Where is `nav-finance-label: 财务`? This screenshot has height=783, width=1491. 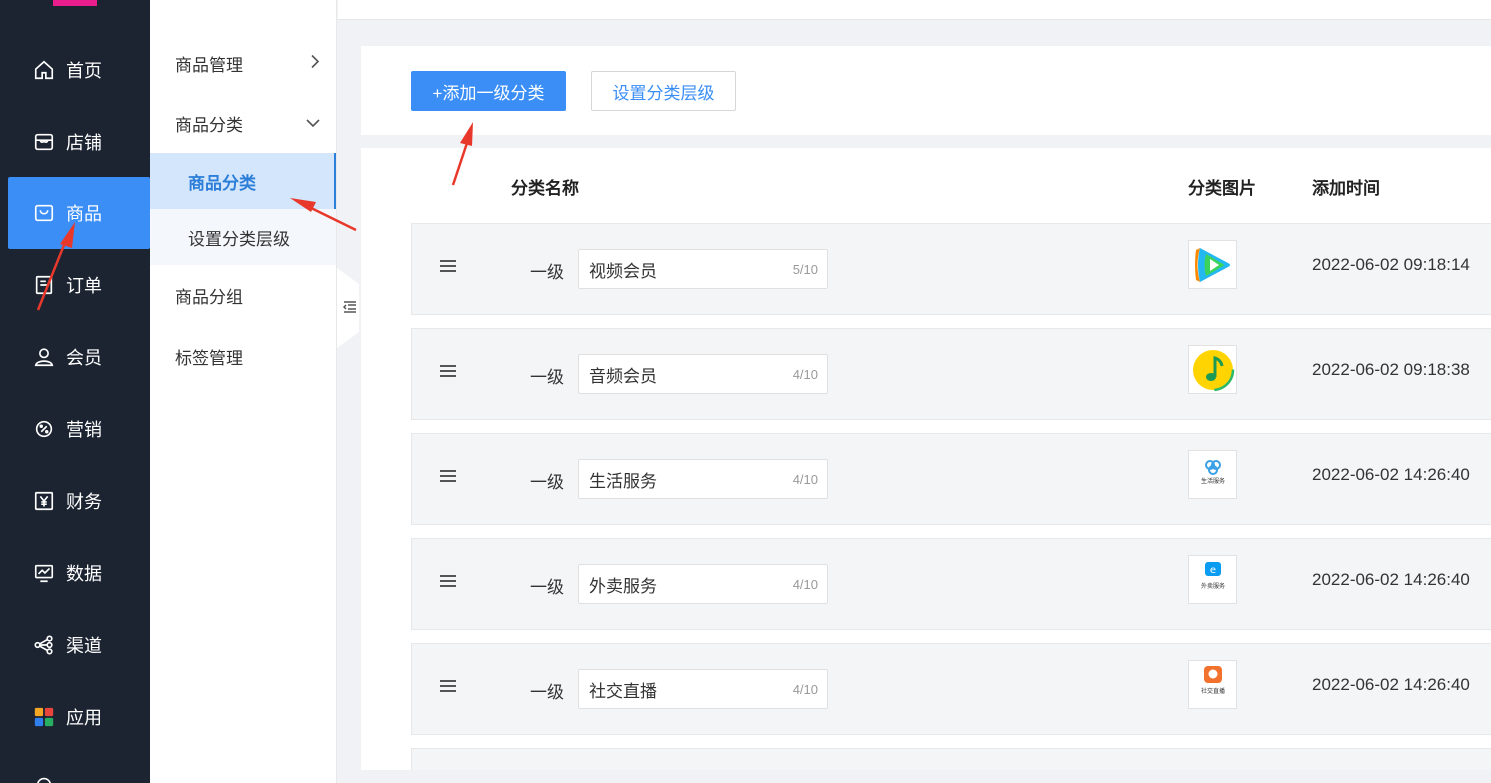 nav-finance-label: 财务 is located at coordinates (84, 502).